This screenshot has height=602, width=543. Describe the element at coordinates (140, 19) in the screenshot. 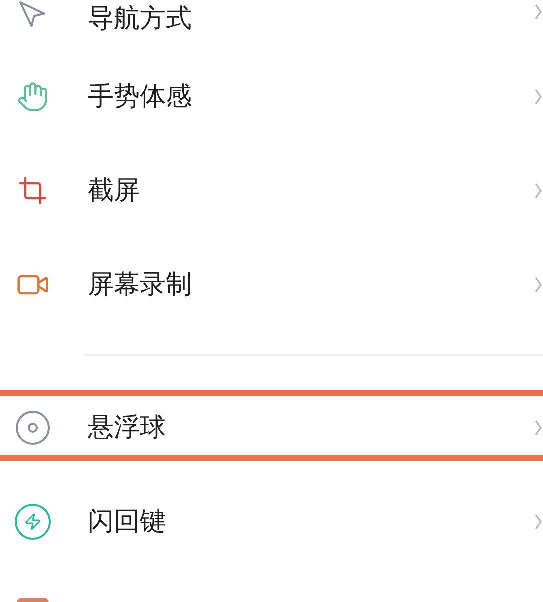

I see `item-label: 导航方式` at that location.